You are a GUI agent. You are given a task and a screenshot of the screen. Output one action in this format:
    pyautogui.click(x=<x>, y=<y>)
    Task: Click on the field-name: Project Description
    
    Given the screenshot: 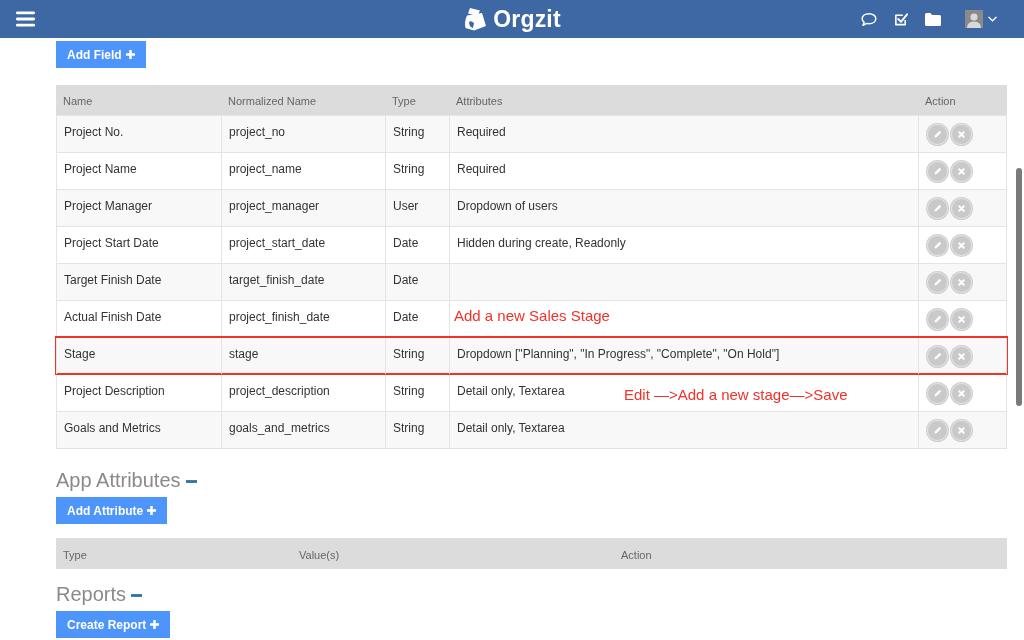 What is the action you would take?
    pyautogui.click(x=114, y=391)
    